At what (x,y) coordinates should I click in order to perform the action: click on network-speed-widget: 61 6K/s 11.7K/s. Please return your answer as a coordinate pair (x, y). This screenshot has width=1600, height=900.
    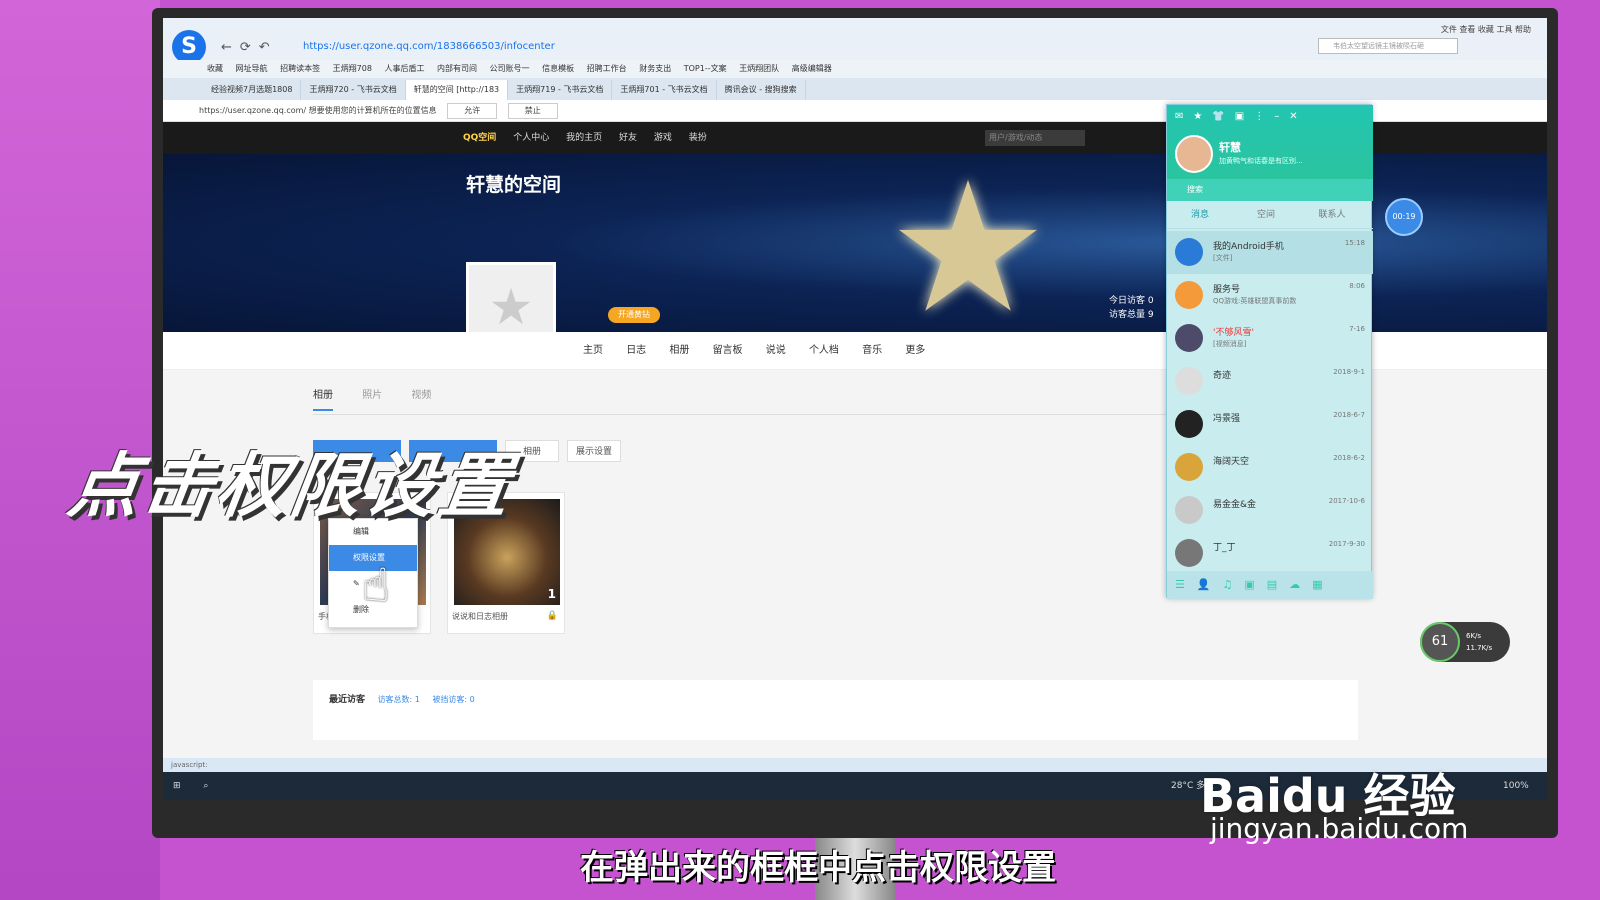
    Looking at the image, I should click on (1465, 642).